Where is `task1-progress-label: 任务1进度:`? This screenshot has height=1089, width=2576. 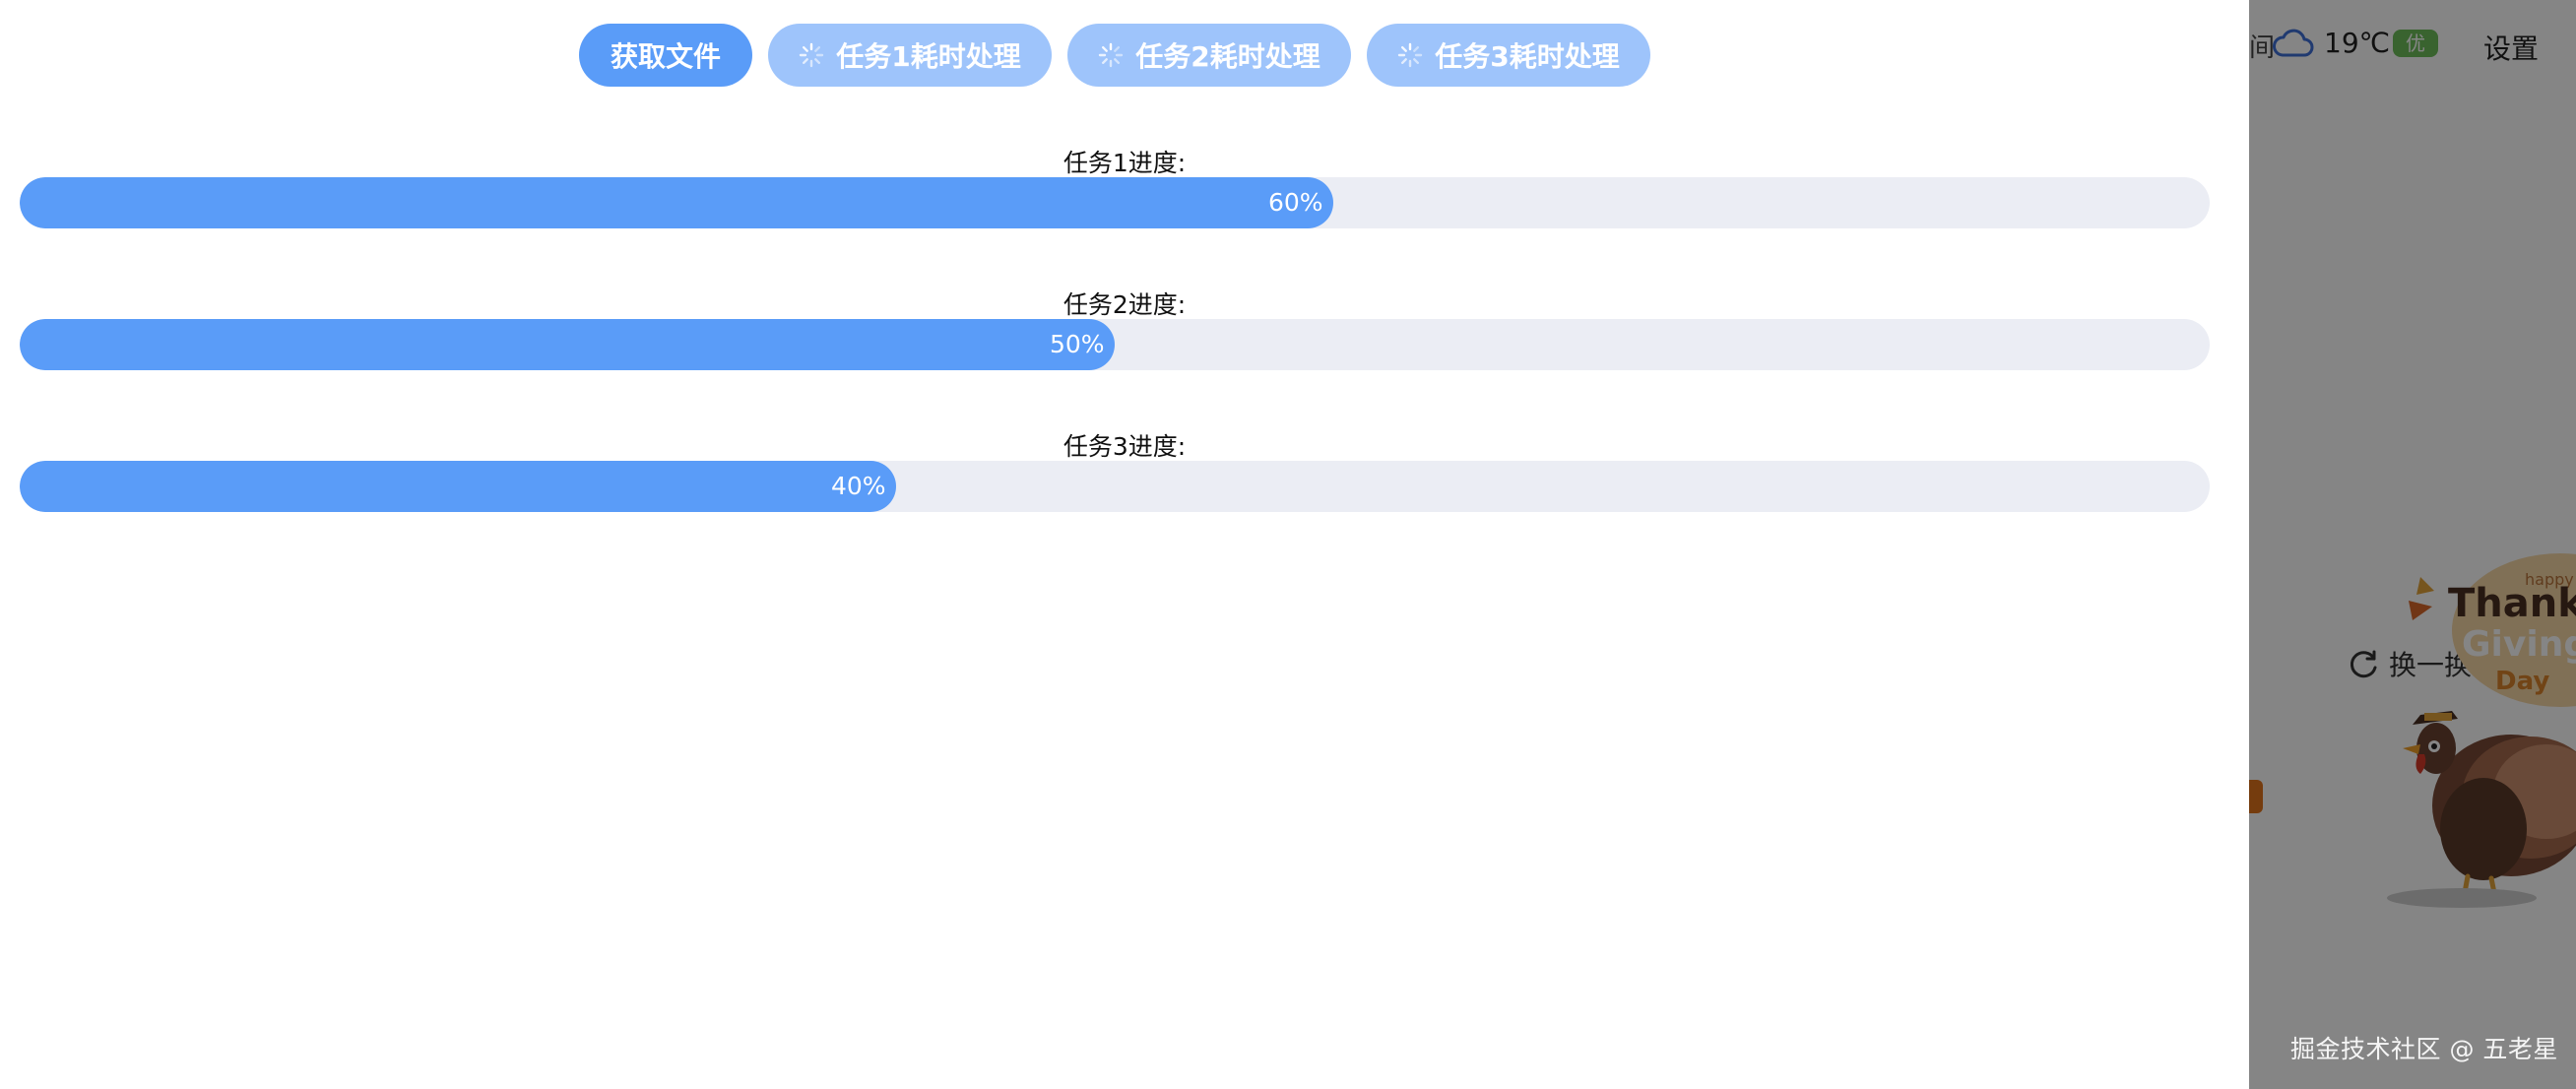
task1-progress-label: 任务1进度: is located at coordinates (1125, 163).